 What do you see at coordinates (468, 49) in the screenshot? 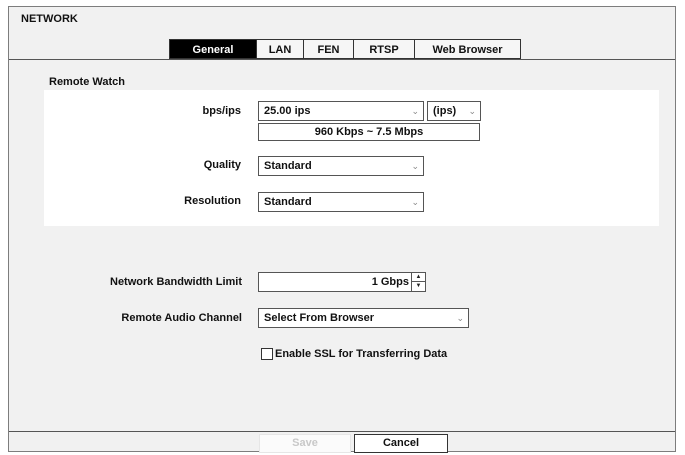
I see `tab-web-browser: Web Browser` at bounding box center [468, 49].